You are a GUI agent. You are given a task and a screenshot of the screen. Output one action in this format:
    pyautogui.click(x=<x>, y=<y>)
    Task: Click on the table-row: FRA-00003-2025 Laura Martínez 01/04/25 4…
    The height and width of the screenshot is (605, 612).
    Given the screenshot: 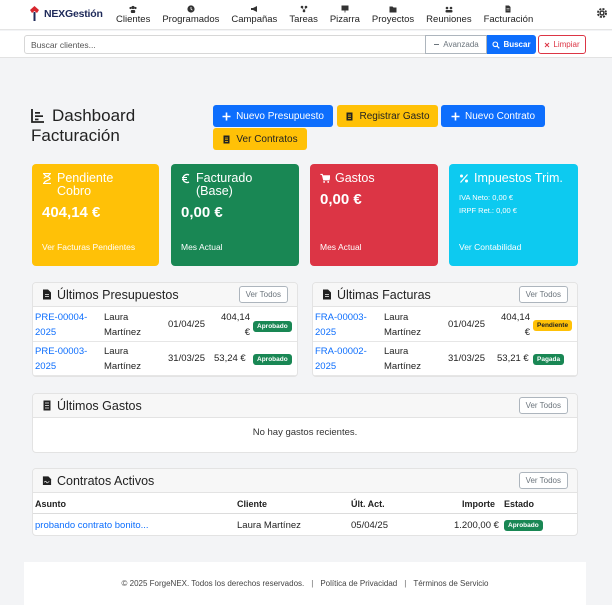 What is the action you would take?
    pyautogui.click(x=445, y=325)
    